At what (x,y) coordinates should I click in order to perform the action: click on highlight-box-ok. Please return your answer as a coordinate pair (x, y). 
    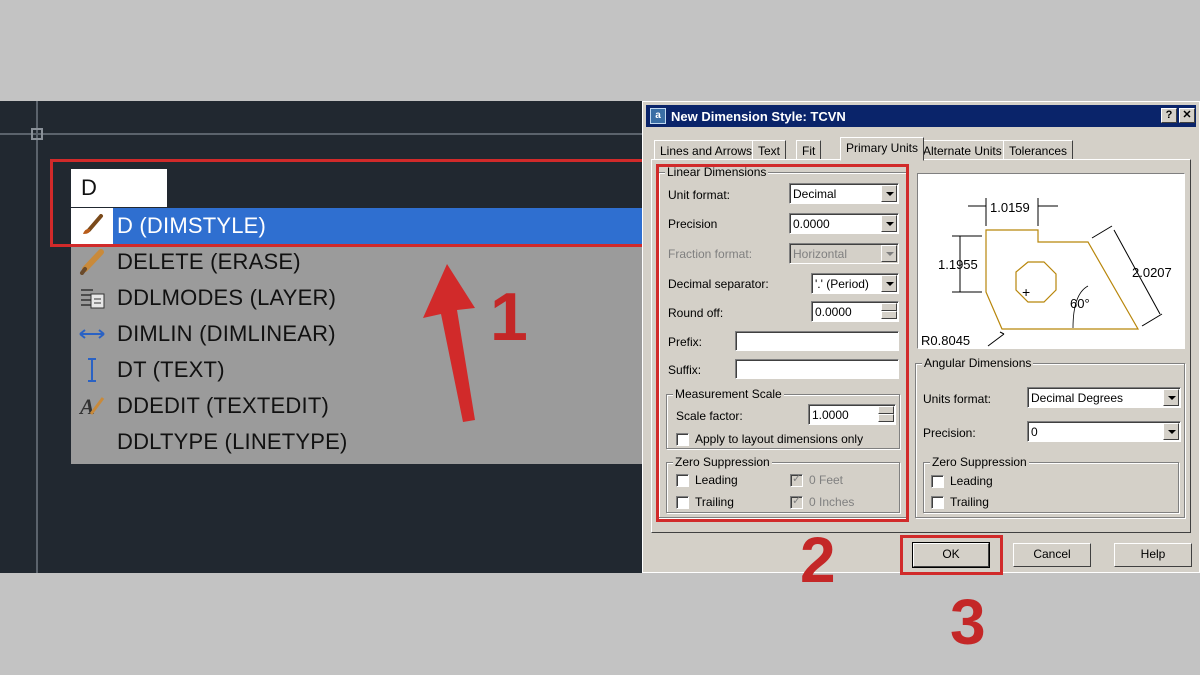
    Looking at the image, I should click on (951, 555).